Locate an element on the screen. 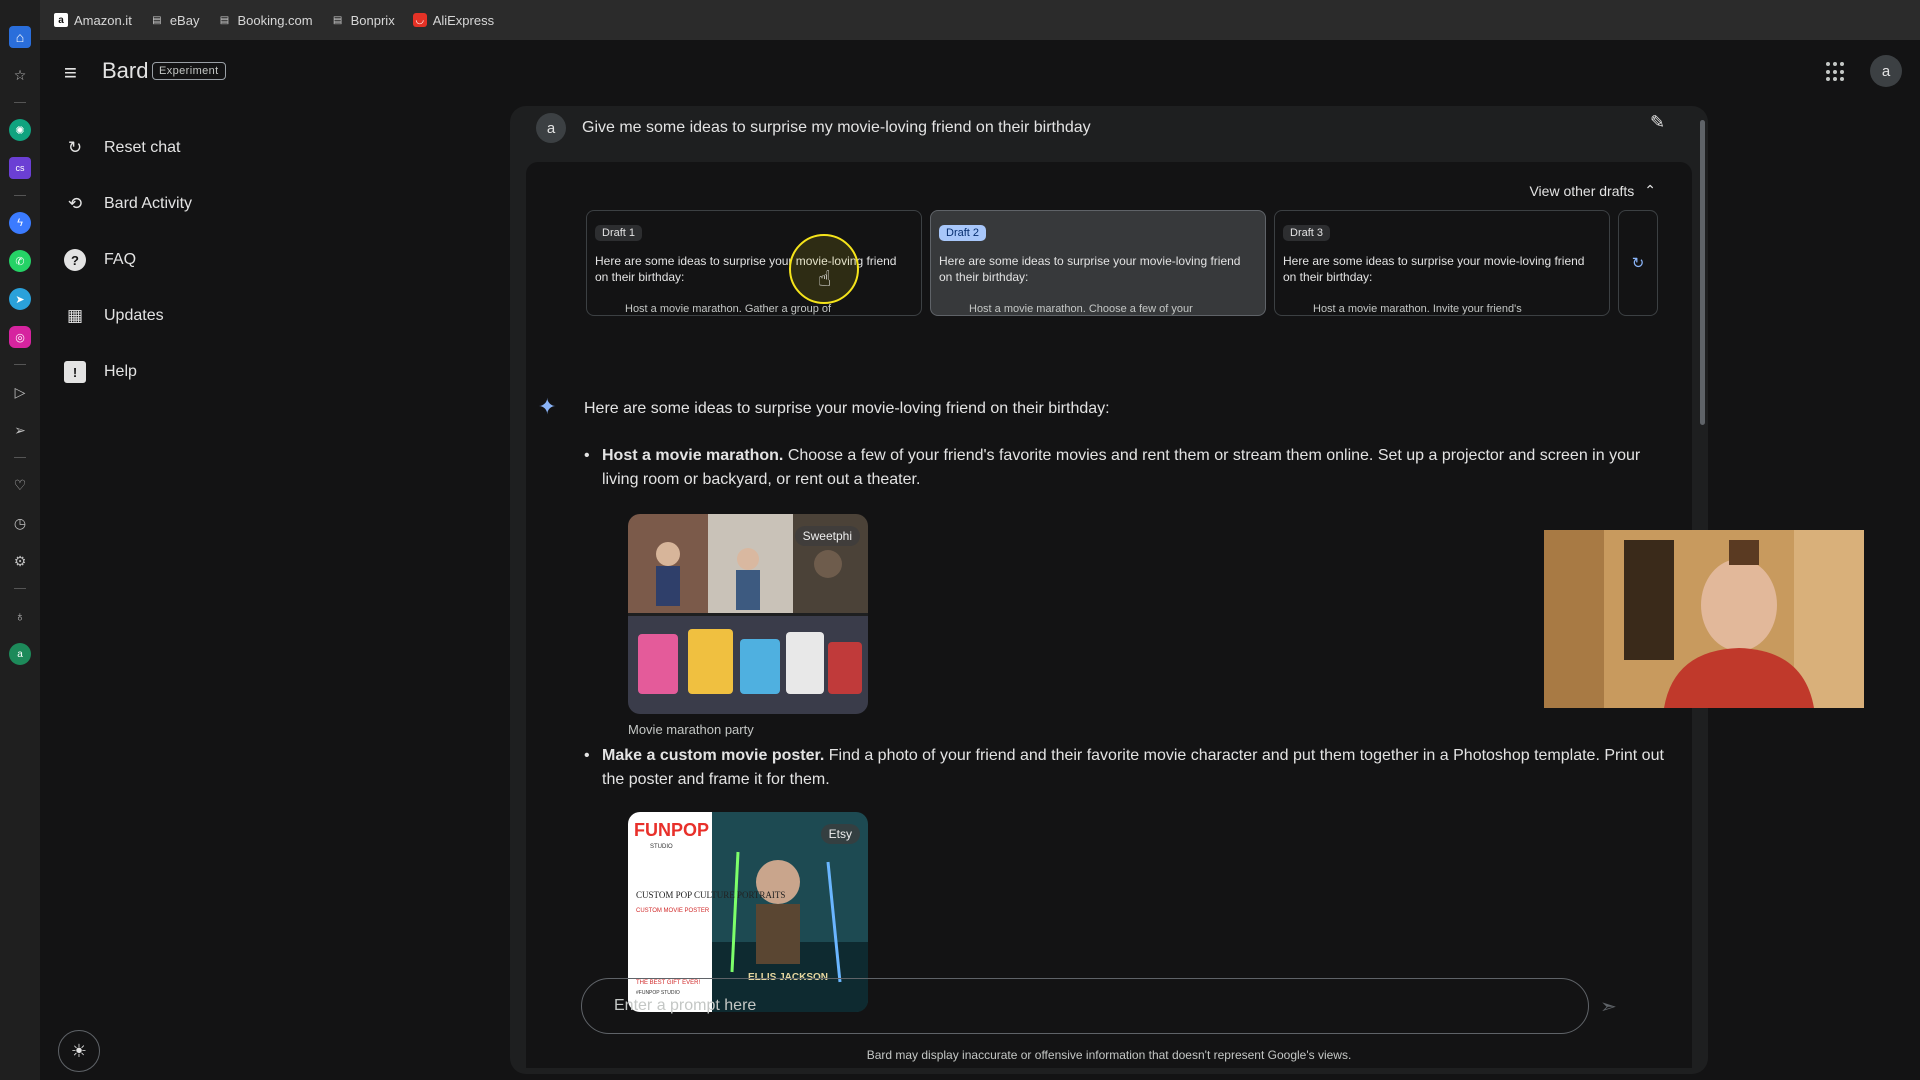 This screenshot has height=1080, width=1920. question-icon: ? is located at coordinates (75, 260).